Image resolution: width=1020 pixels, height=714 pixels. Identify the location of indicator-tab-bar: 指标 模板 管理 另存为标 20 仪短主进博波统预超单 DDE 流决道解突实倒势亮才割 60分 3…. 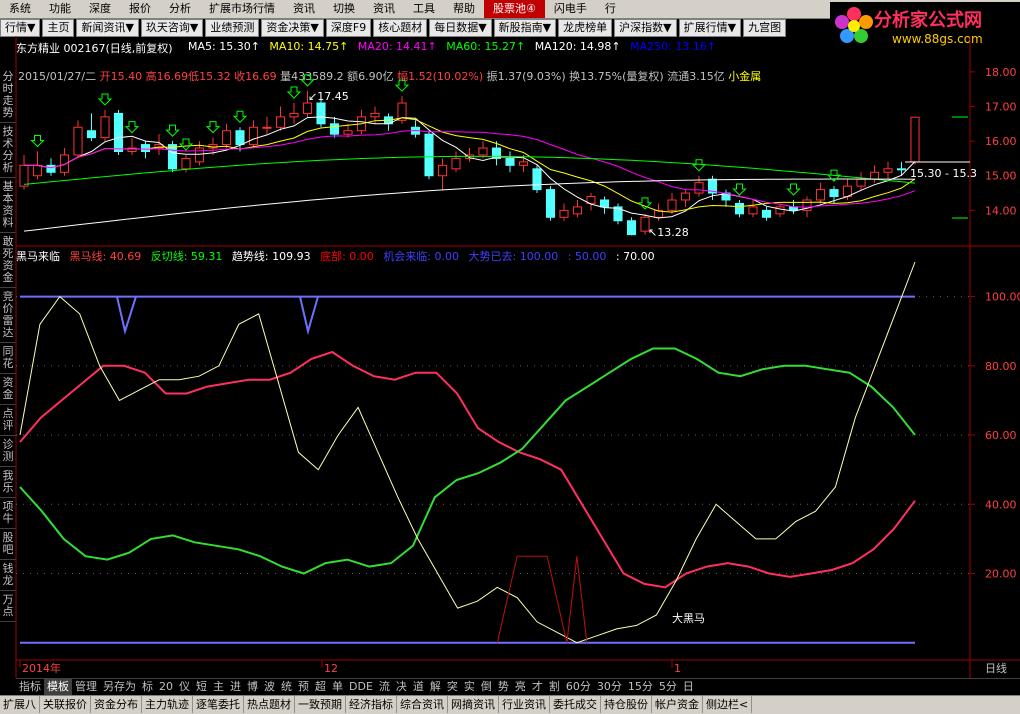
(518, 687).